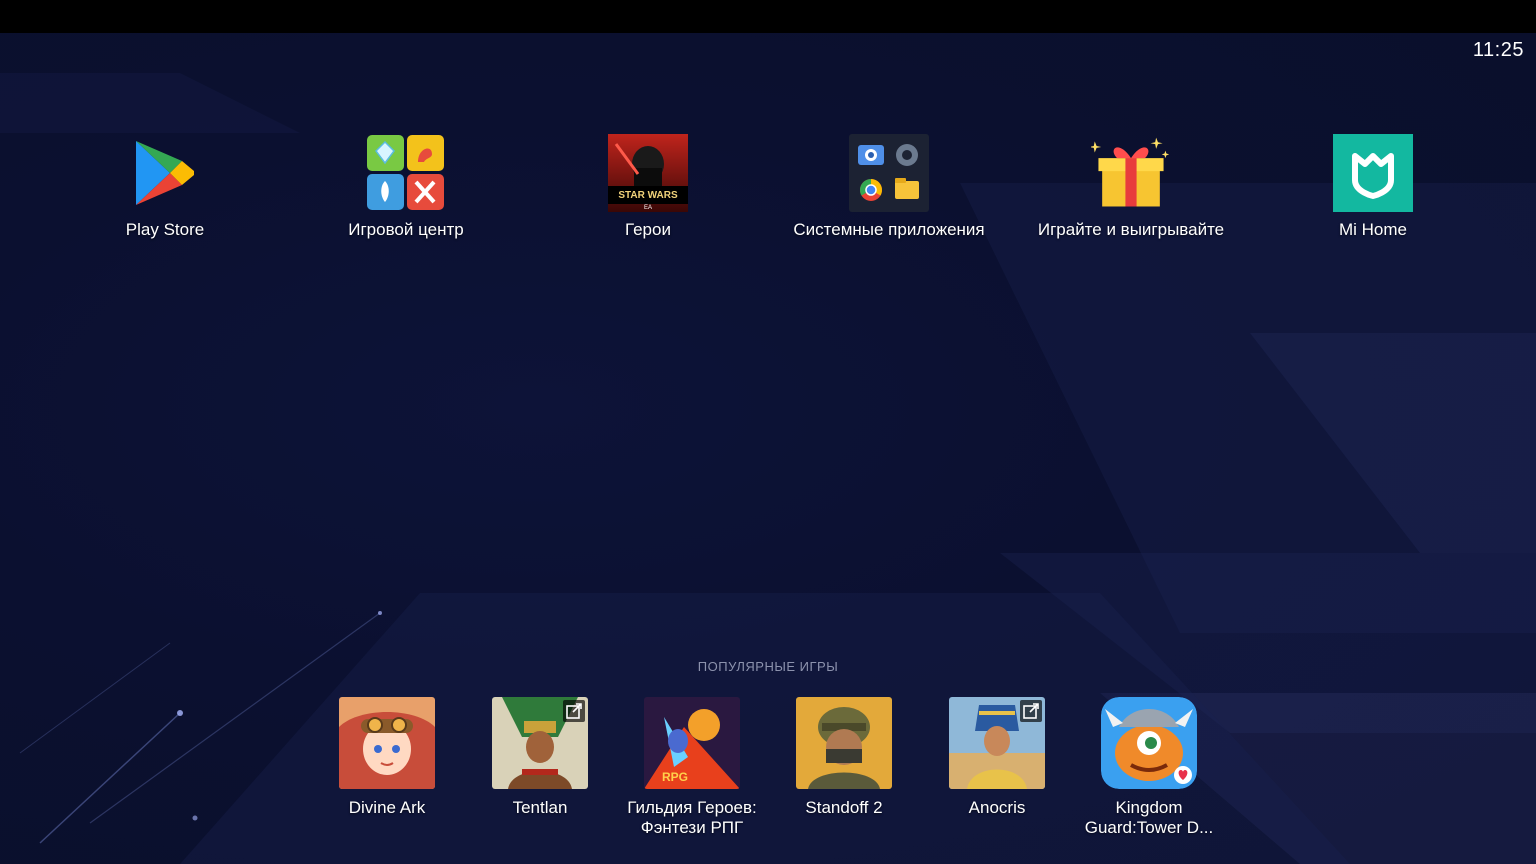  I want to click on play-store-icon, so click(165, 173).